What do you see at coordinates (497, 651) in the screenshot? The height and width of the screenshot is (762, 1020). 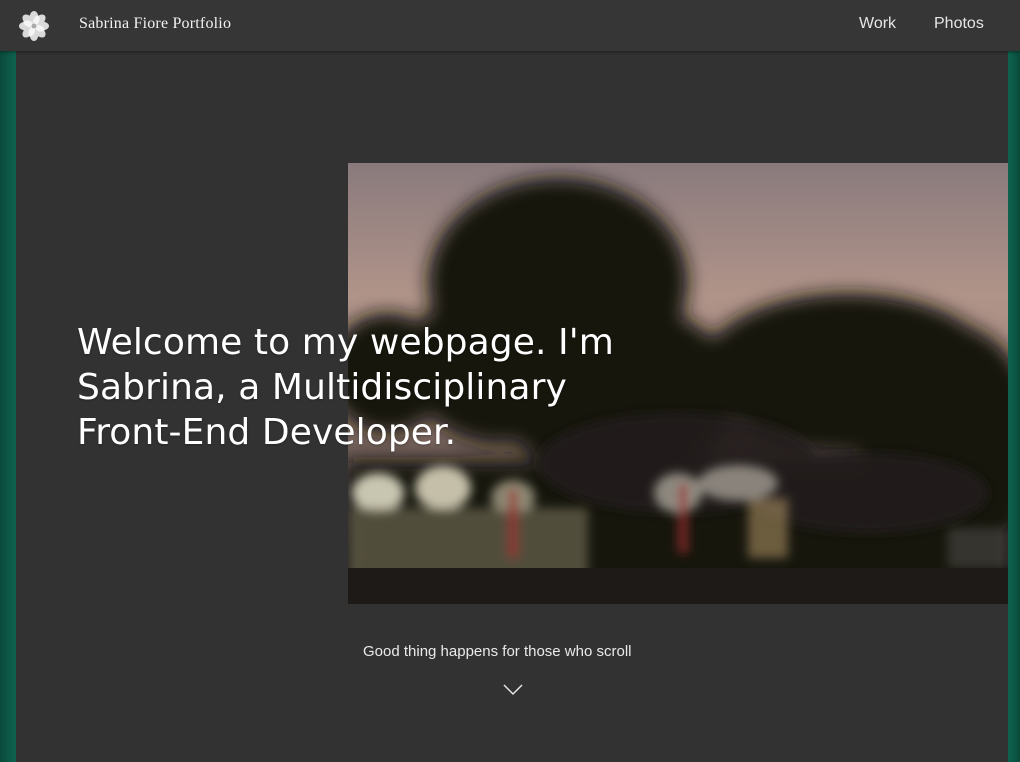 I see `scroll-hint-text: Good thing happens for those who scroll` at bounding box center [497, 651].